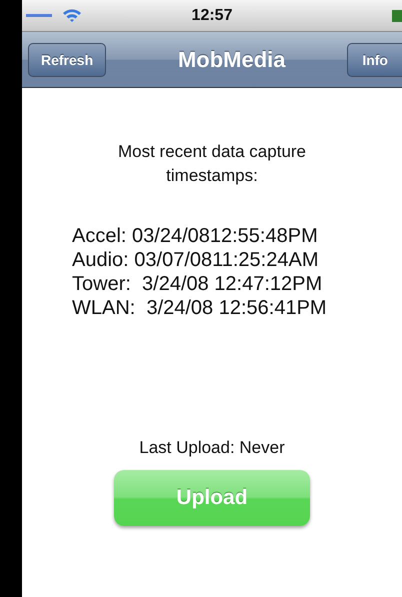 The width and height of the screenshot is (402, 597). What do you see at coordinates (199, 308) in the screenshot?
I see `timestamp-text: WLAN: 3/24/08 12:56:41PM` at bounding box center [199, 308].